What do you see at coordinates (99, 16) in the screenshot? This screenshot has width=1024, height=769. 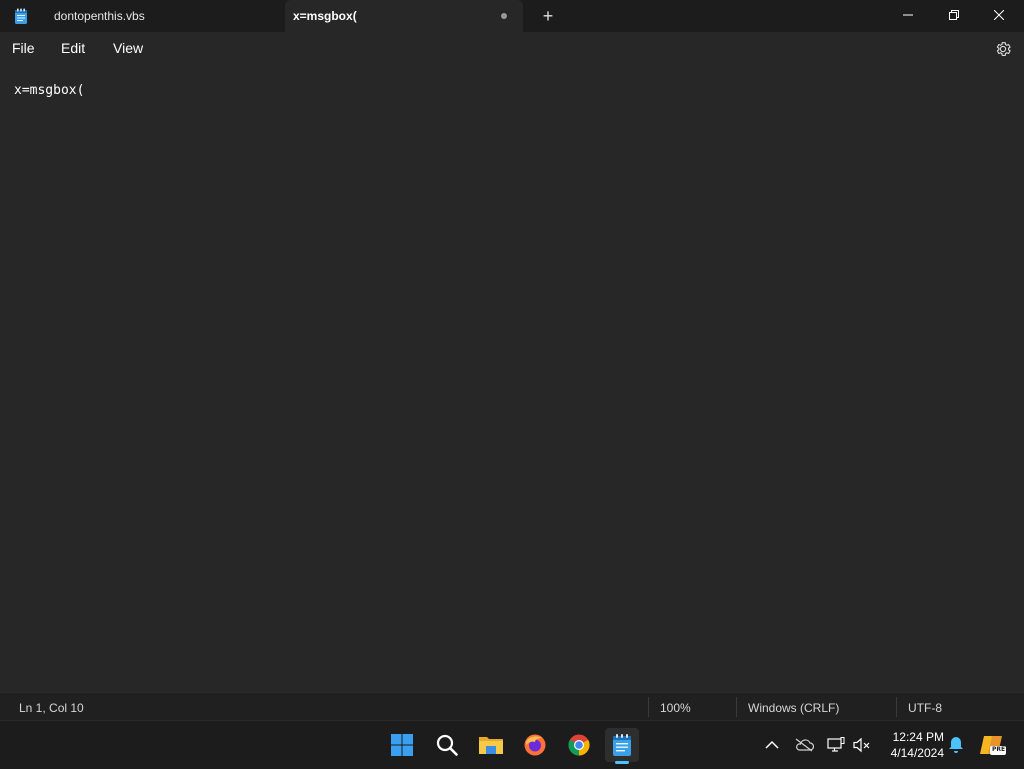 I see `tab-label: dontopenthis.vbs` at bounding box center [99, 16].